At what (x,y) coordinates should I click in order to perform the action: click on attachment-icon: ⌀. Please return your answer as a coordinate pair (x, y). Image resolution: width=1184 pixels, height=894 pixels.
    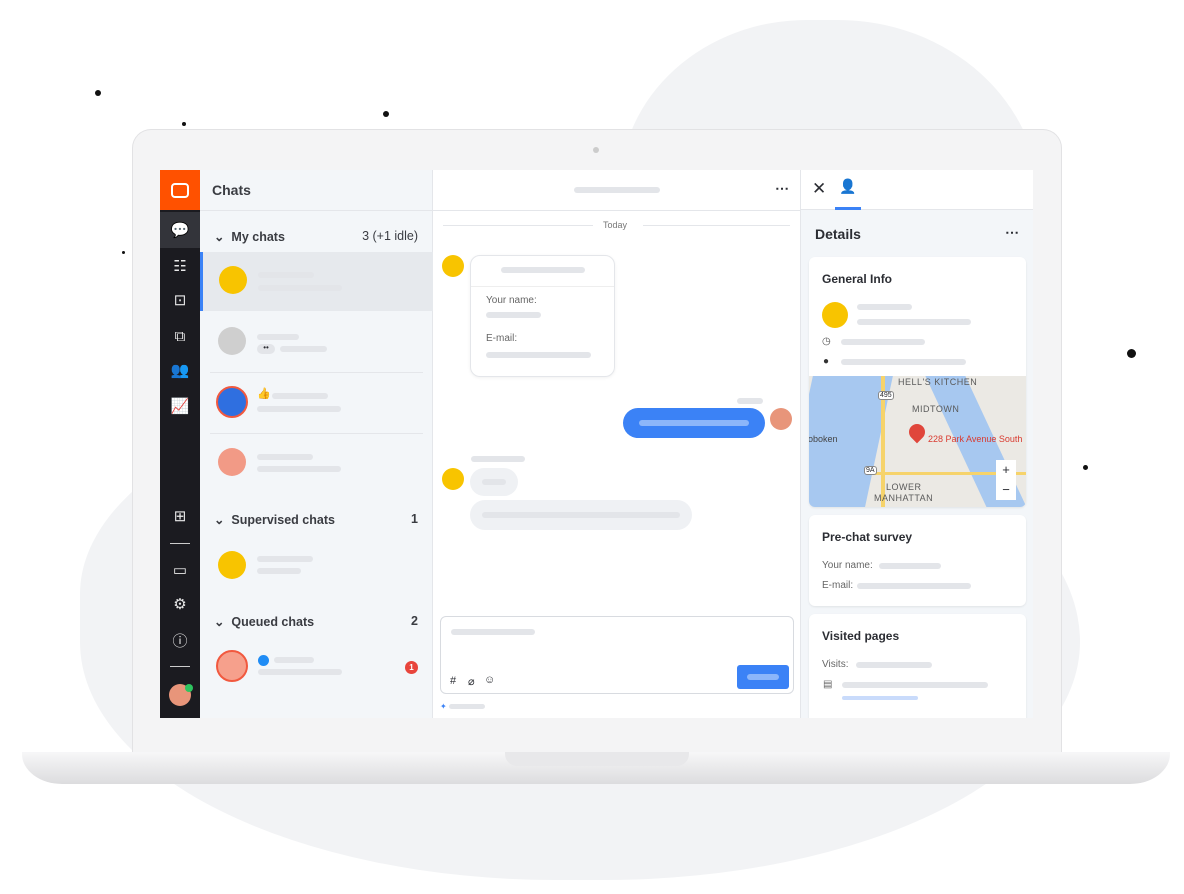
    Looking at the image, I should click on (471, 681).